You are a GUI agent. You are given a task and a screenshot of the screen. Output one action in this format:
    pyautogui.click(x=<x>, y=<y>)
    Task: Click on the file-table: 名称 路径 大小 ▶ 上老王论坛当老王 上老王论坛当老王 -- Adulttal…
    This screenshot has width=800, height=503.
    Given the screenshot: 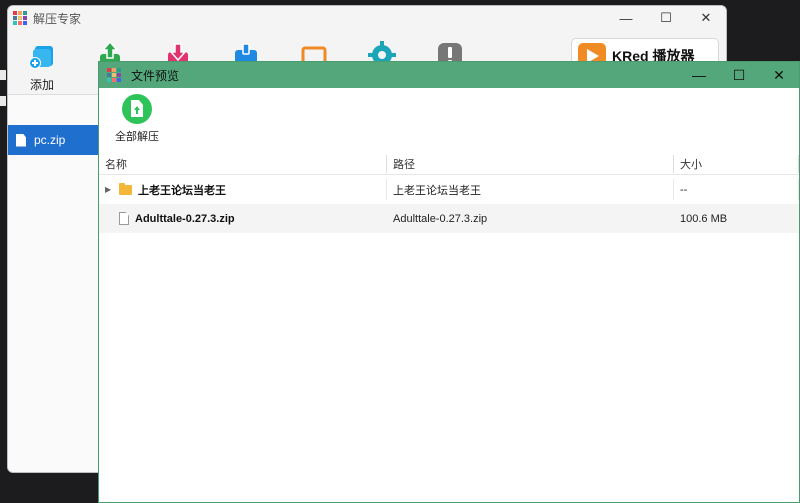 What is the action you would take?
    pyautogui.click(x=449, y=193)
    